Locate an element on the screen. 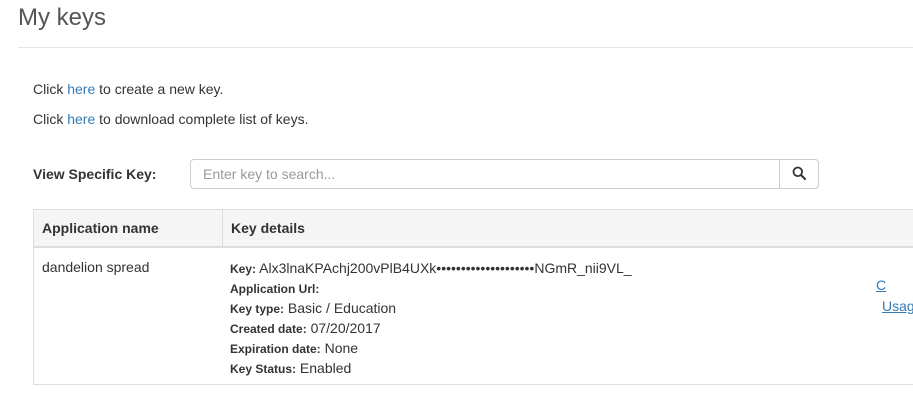  search-button is located at coordinates (799, 174).